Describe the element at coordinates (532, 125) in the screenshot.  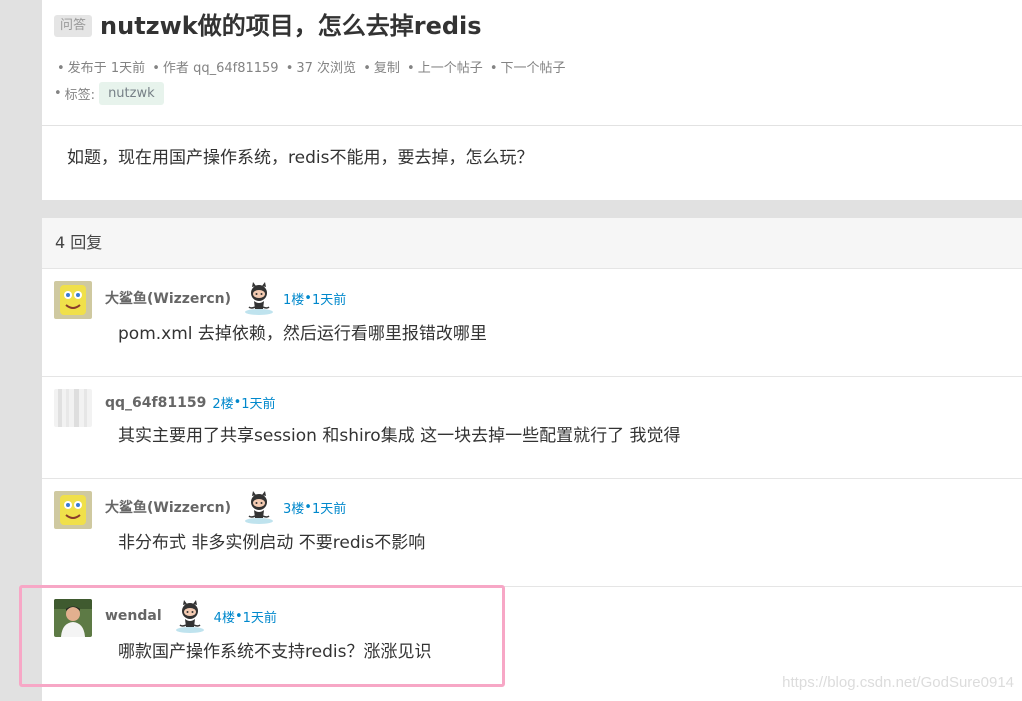
I see `divider` at that location.